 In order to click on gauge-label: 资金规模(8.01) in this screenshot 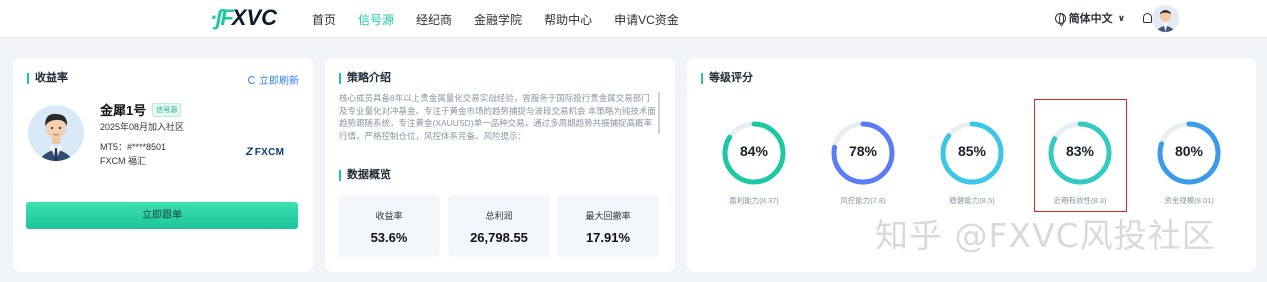, I will do `click(1189, 200)`.